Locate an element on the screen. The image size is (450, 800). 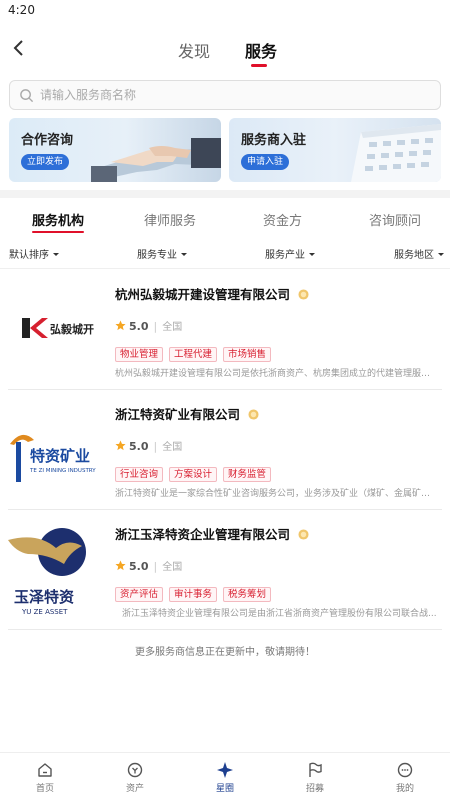
nav-profile: 我的 is located at coordinates (405, 777).